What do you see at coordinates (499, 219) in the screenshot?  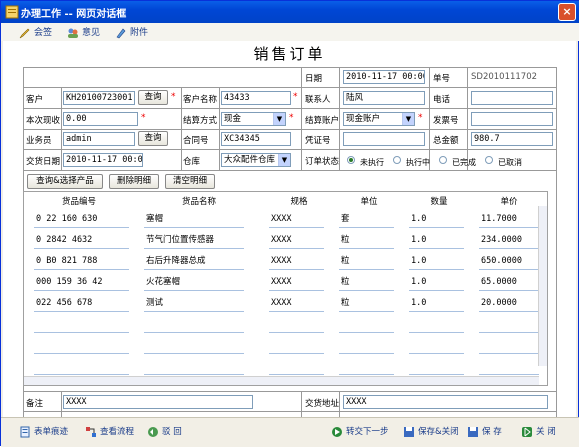 I see `table-cell: 11.7000` at bounding box center [499, 219].